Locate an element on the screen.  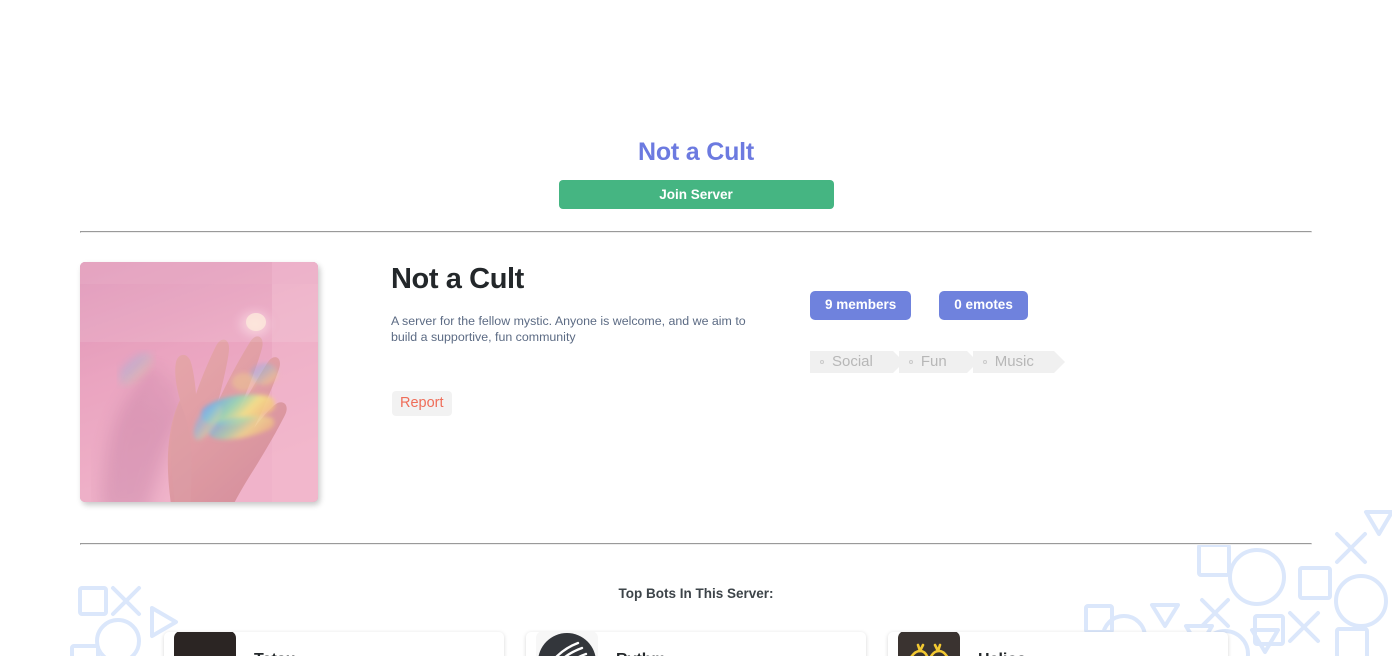
bot-card-helios: Helios is located at coordinates (1058, 644).